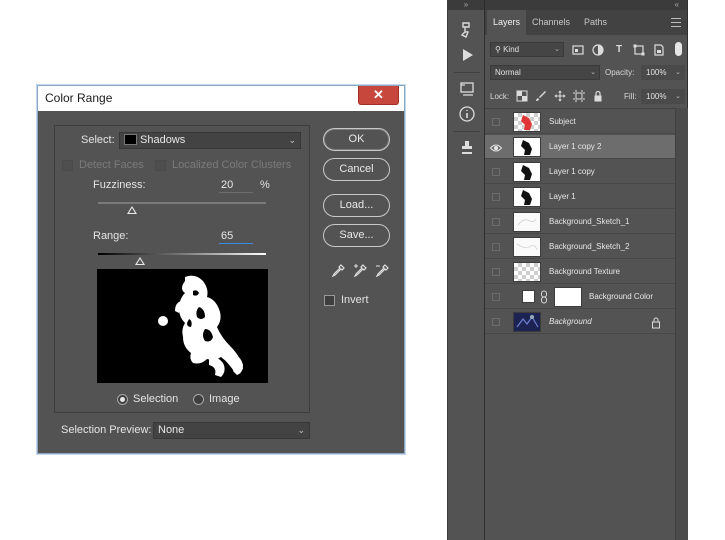  I want to click on detect-faces-label: Detect Faces, so click(111, 165).